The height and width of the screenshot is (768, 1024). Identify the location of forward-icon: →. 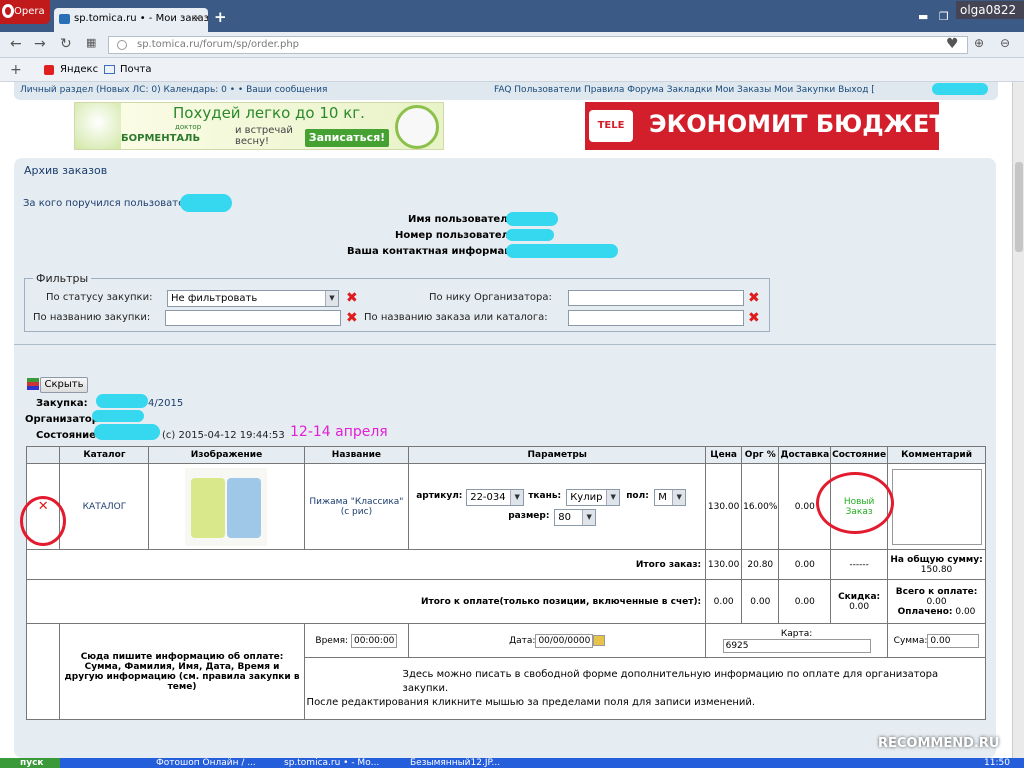
(40, 44).